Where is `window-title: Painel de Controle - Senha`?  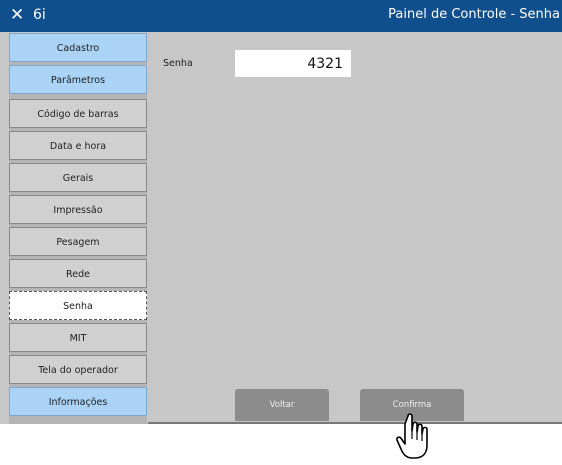
window-title: Painel de Controle - Senha is located at coordinates (474, 14).